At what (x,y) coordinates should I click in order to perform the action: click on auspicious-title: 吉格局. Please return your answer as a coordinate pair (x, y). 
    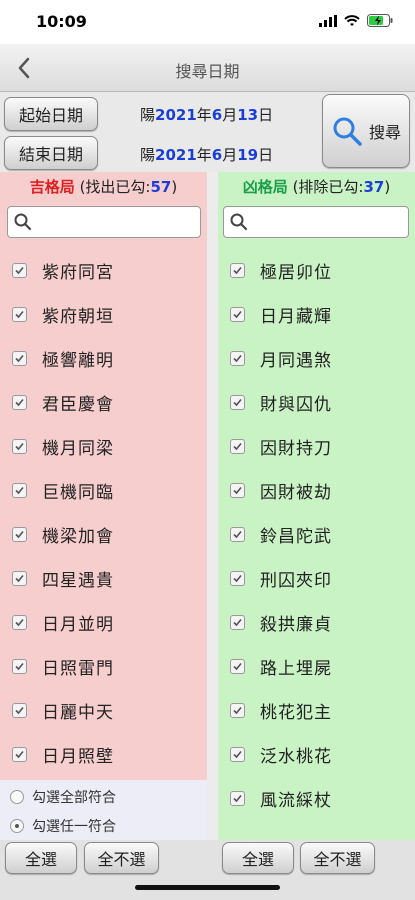
    Looking at the image, I should click on (52, 187).